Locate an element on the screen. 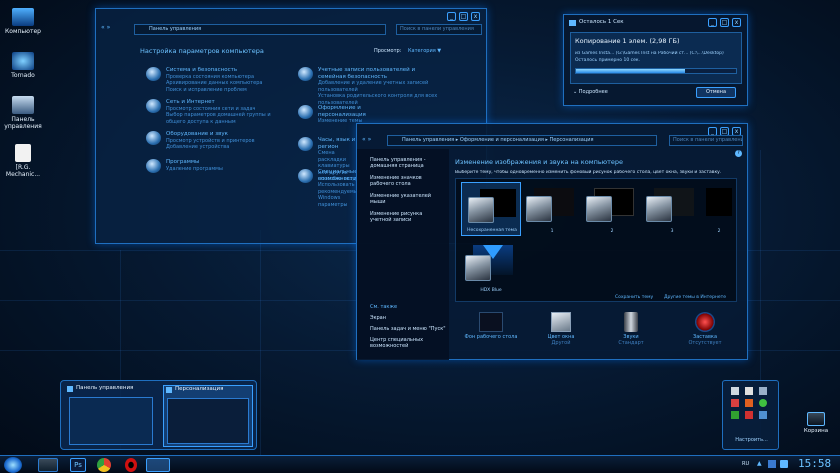 This screenshot has width=840, height=473. photoshop-taskbar-button: Ps is located at coordinates (78, 465).